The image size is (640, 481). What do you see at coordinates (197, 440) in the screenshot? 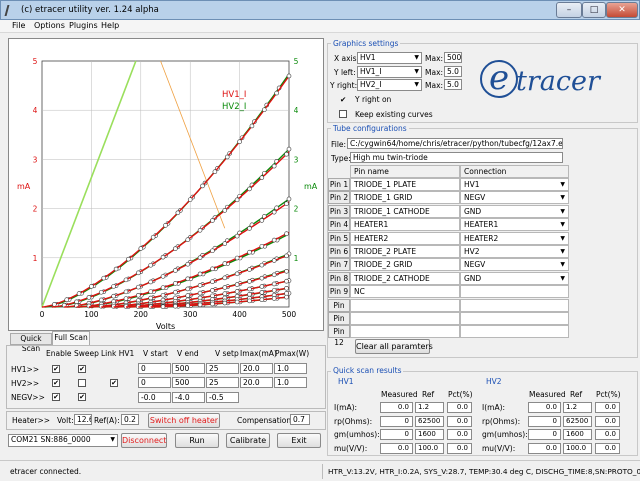
I see `run-button: Run` at bounding box center [197, 440].